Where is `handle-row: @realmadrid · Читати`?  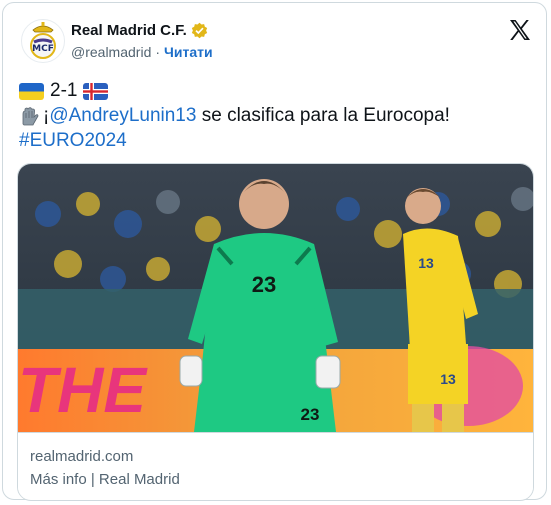 handle-row: @realmadrid · Читати is located at coordinates (142, 52).